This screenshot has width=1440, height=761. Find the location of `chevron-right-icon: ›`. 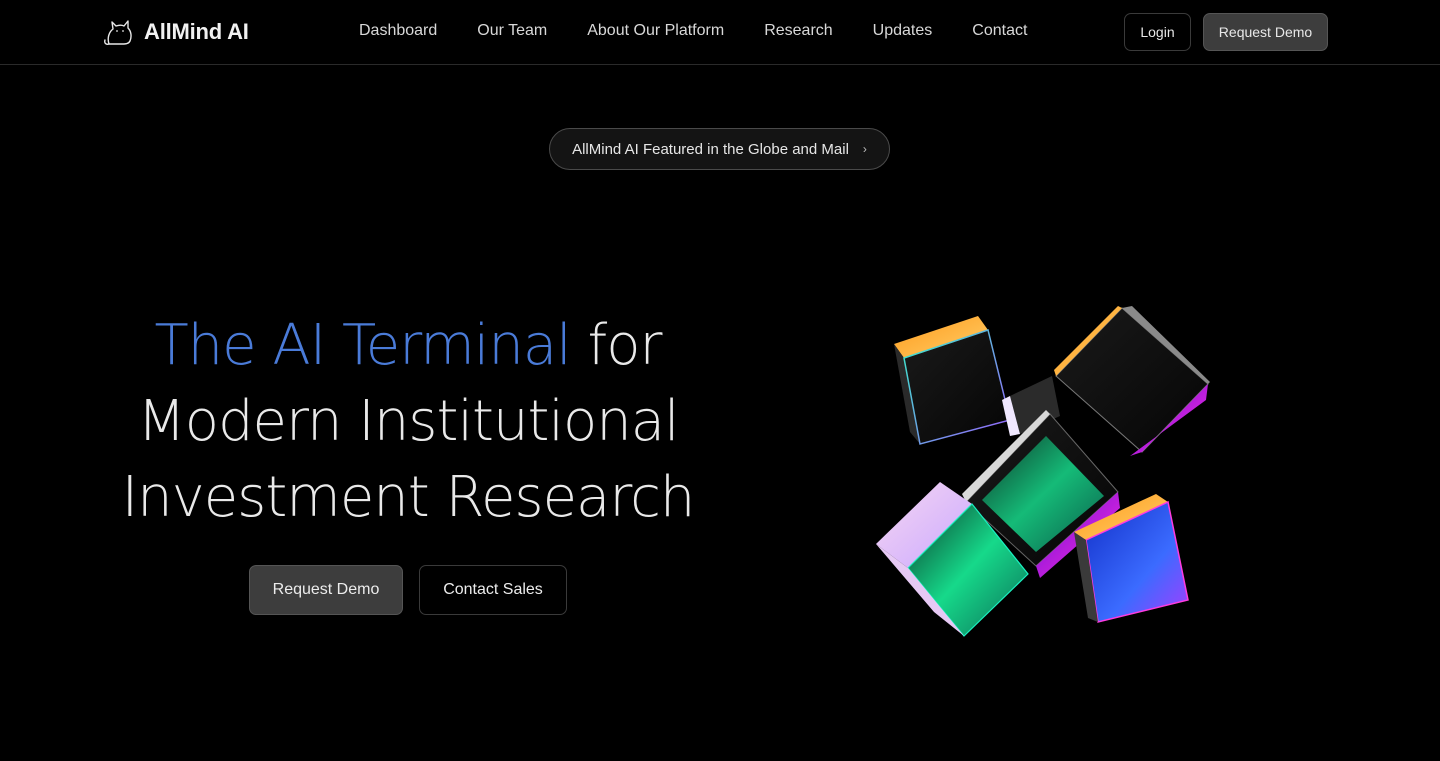

chevron-right-icon: › is located at coordinates (864, 149).